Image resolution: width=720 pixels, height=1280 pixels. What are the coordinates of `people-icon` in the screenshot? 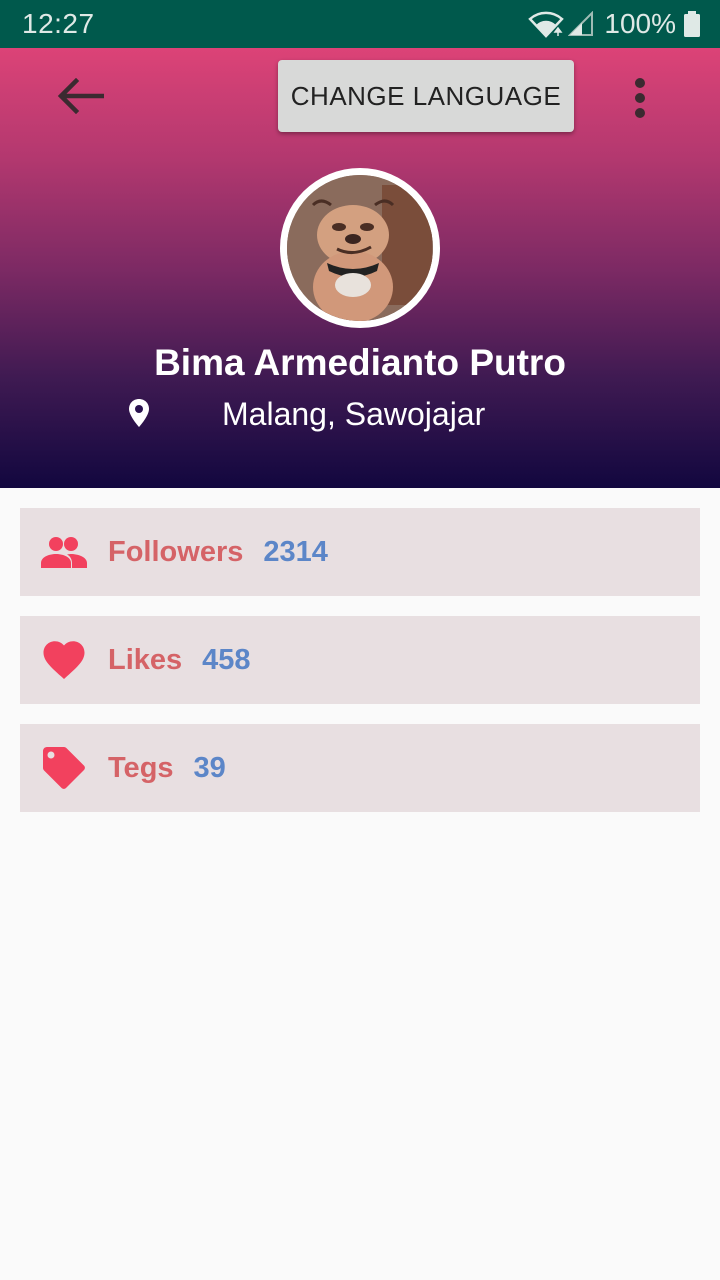 It's located at (64, 552).